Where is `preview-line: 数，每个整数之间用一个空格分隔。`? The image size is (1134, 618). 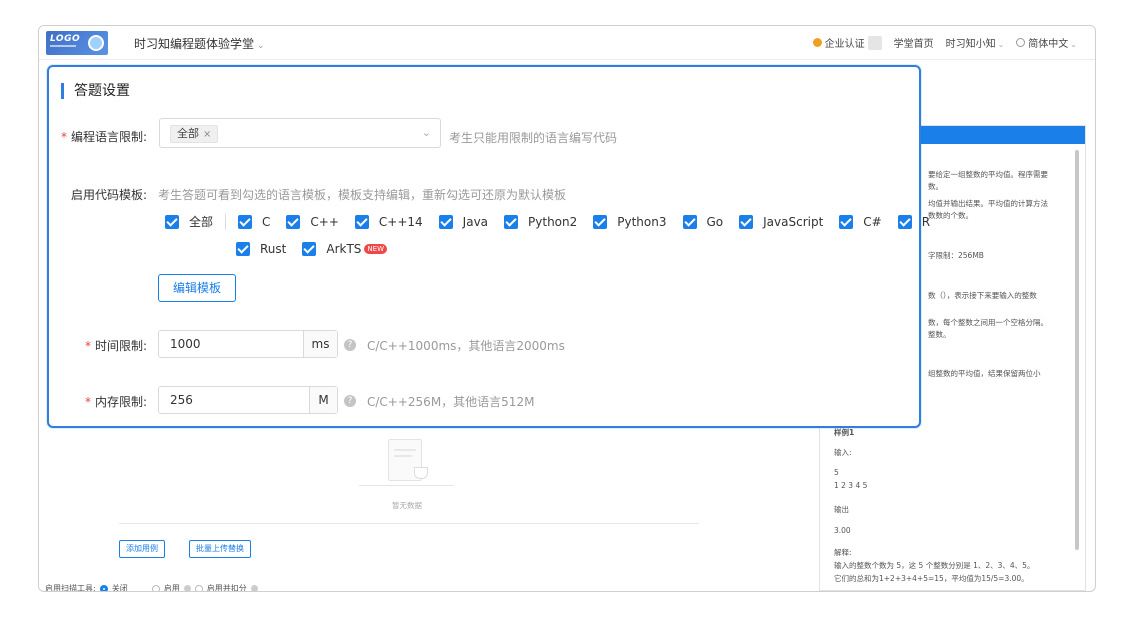 preview-line: 数，每个整数之间用一个空格分隔。 is located at coordinates (988, 322).